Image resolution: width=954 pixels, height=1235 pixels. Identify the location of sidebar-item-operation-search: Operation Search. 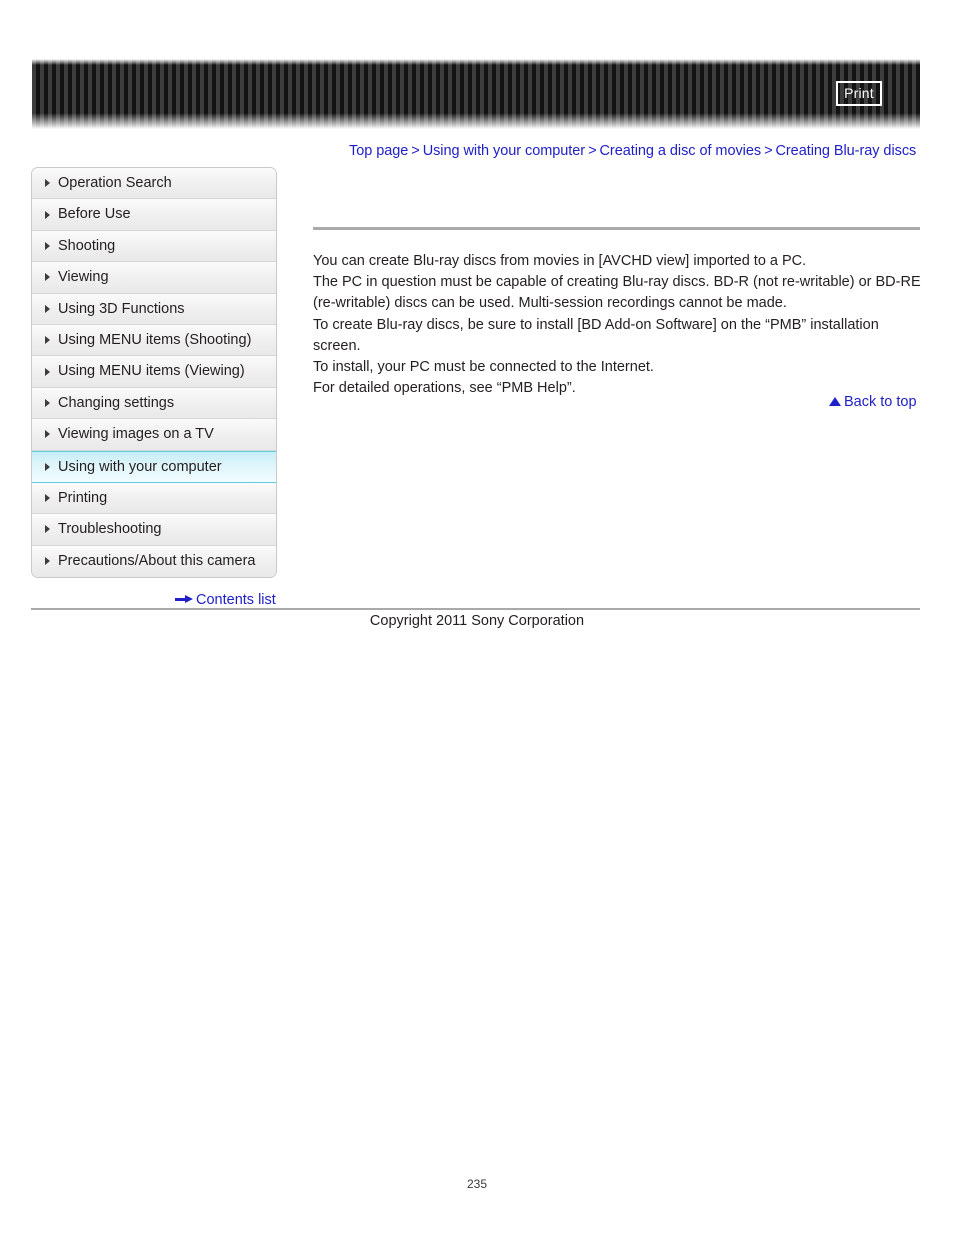
(154, 184).